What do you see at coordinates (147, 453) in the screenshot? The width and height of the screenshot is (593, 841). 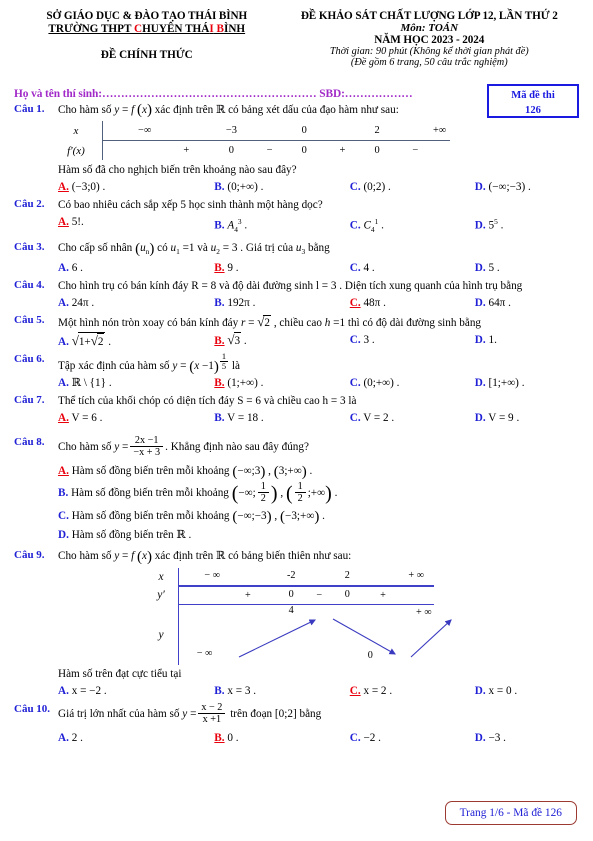 I see `q8-frac-den: −x + 3` at bounding box center [147, 453].